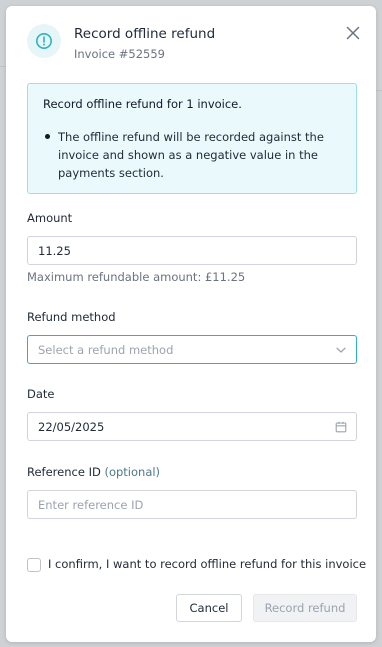 The height and width of the screenshot is (647, 382). I want to click on amount-helper-text: Maximum refundable amount: £11.25, so click(136, 277).